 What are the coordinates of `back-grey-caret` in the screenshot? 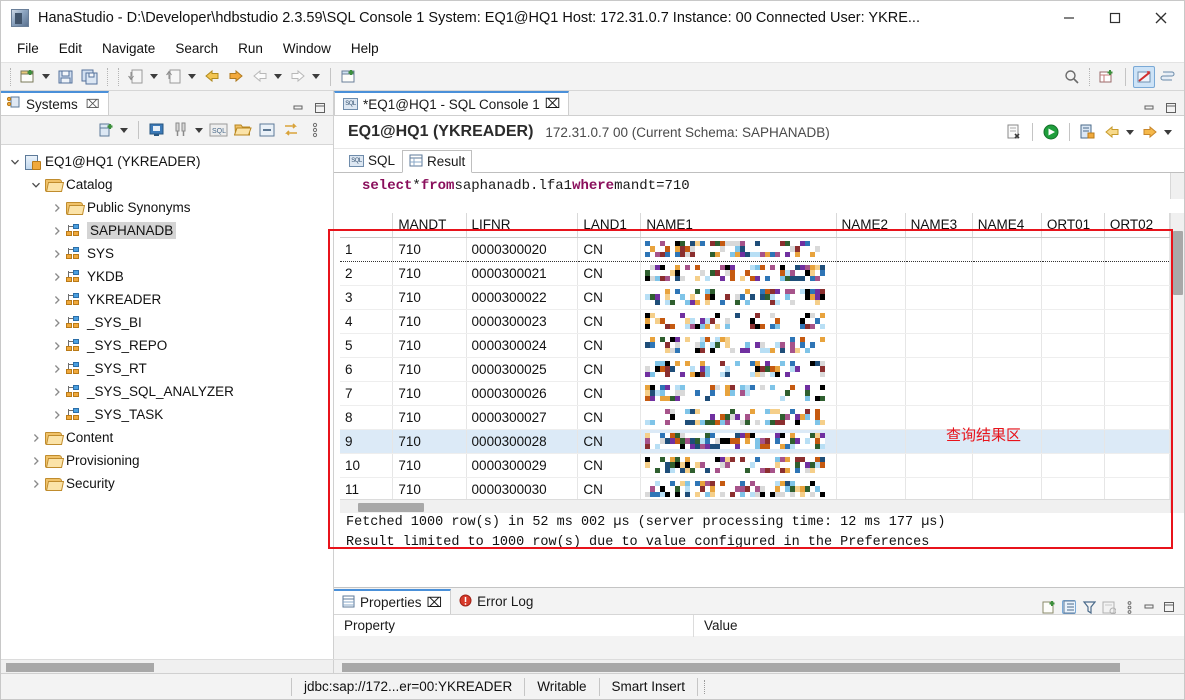 It's located at (278, 77).